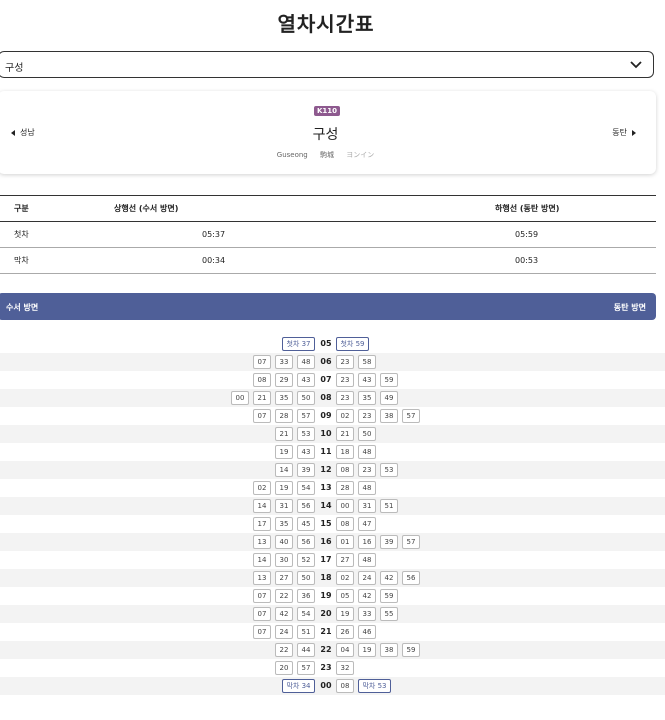  What do you see at coordinates (332, 362) in the screenshot?
I see `timetable-row: 07 33 48 06 23 58` at bounding box center [332, 362].